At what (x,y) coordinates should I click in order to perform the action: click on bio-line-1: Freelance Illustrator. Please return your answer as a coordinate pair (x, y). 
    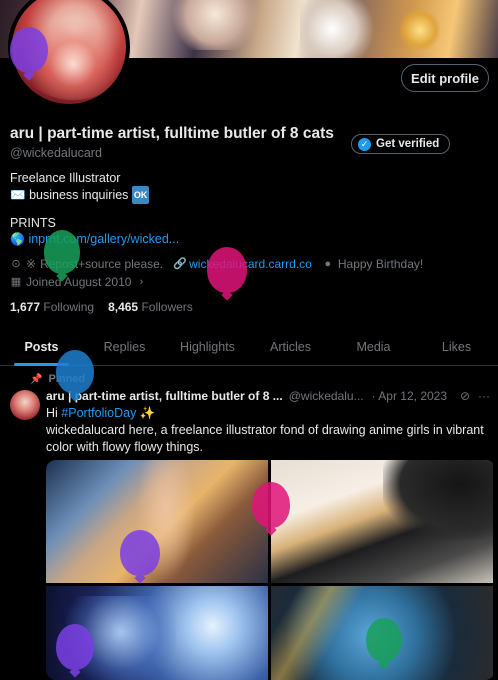
    Looking at the image, I should click on (65, 178).